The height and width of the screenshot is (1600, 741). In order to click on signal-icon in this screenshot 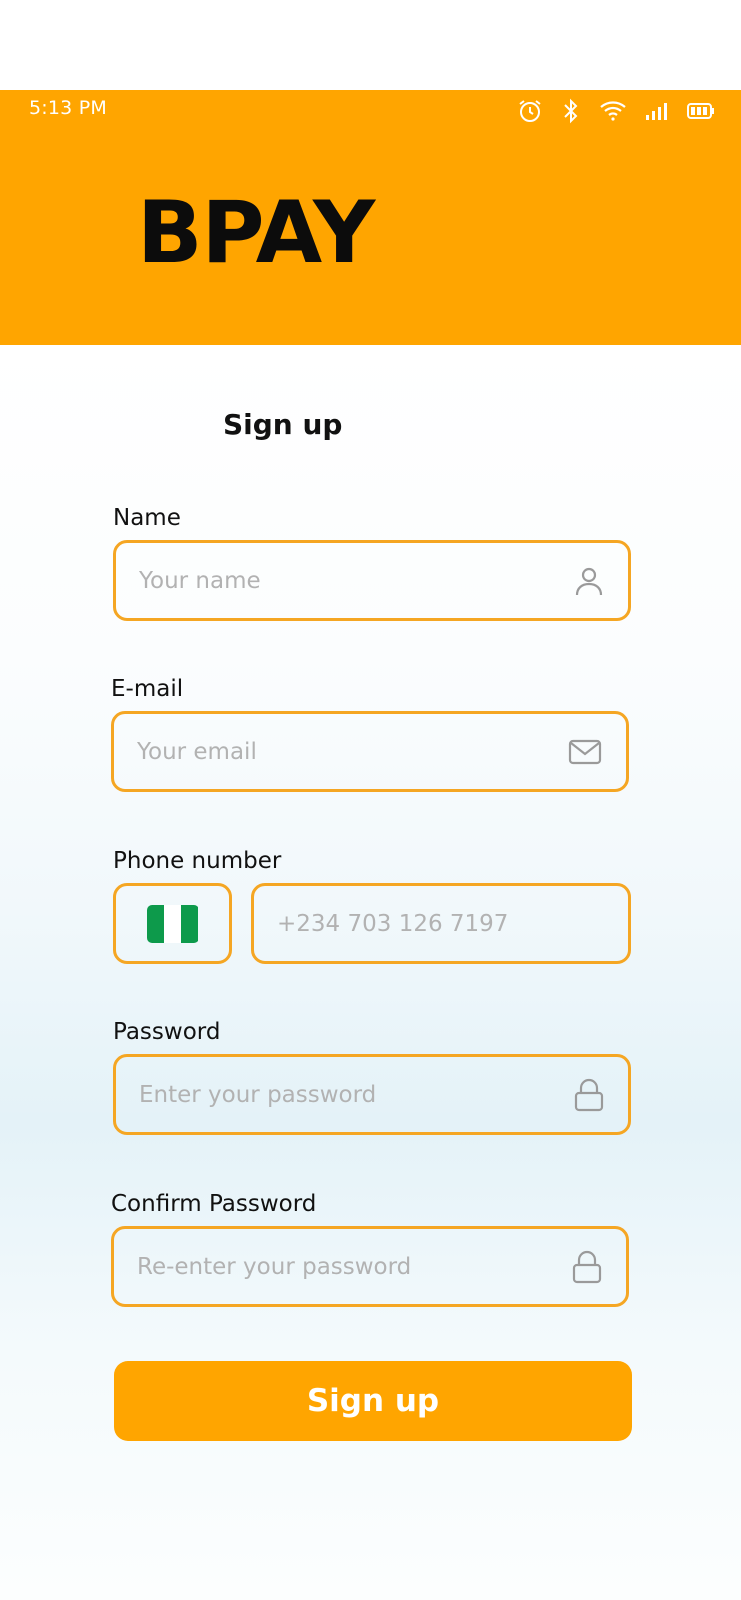, I will do `click(657, 111)`.